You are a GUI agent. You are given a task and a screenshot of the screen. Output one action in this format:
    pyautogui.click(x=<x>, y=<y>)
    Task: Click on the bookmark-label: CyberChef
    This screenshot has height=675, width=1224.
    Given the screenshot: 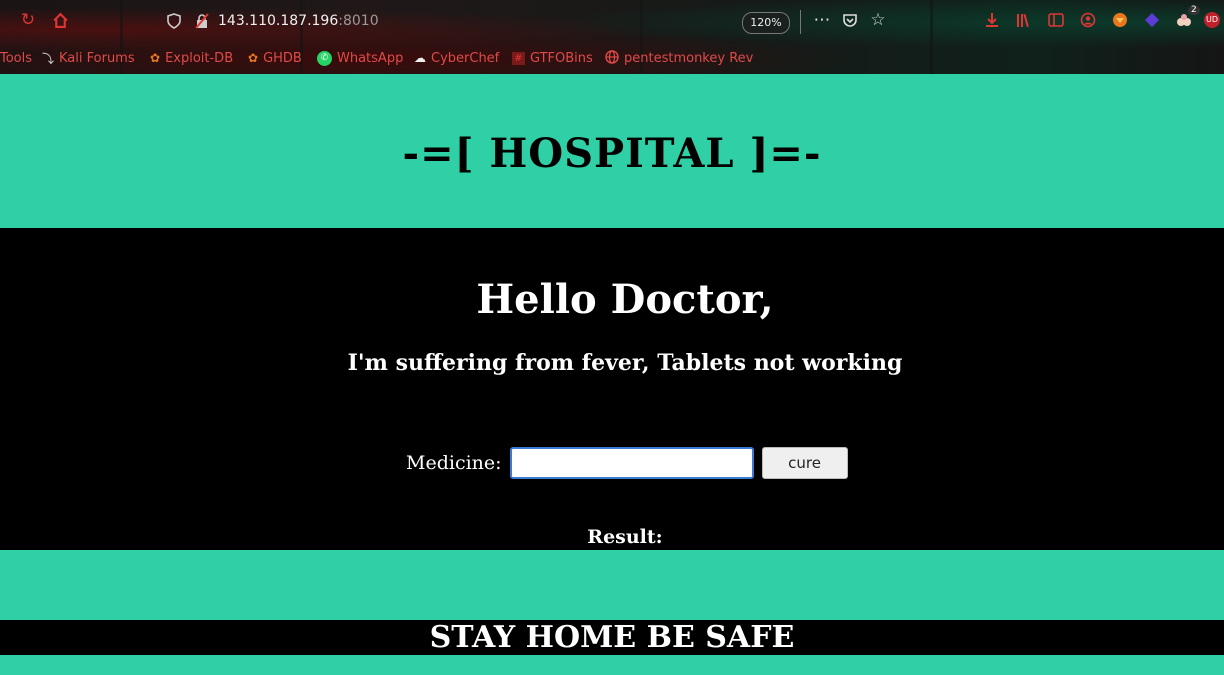 What is the action you would take?
    pyautogui.click(x=465, y=58)
    